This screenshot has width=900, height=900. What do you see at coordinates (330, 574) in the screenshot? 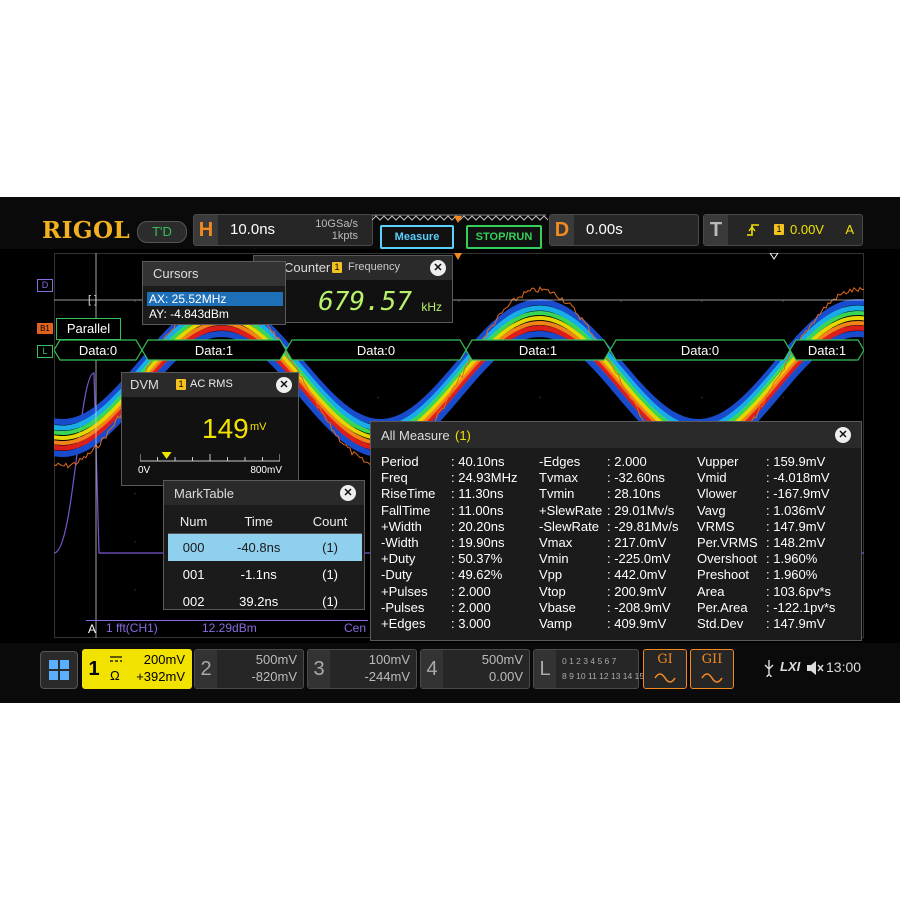
I see `mark-count: (1)` at bounding box center [330, 574].